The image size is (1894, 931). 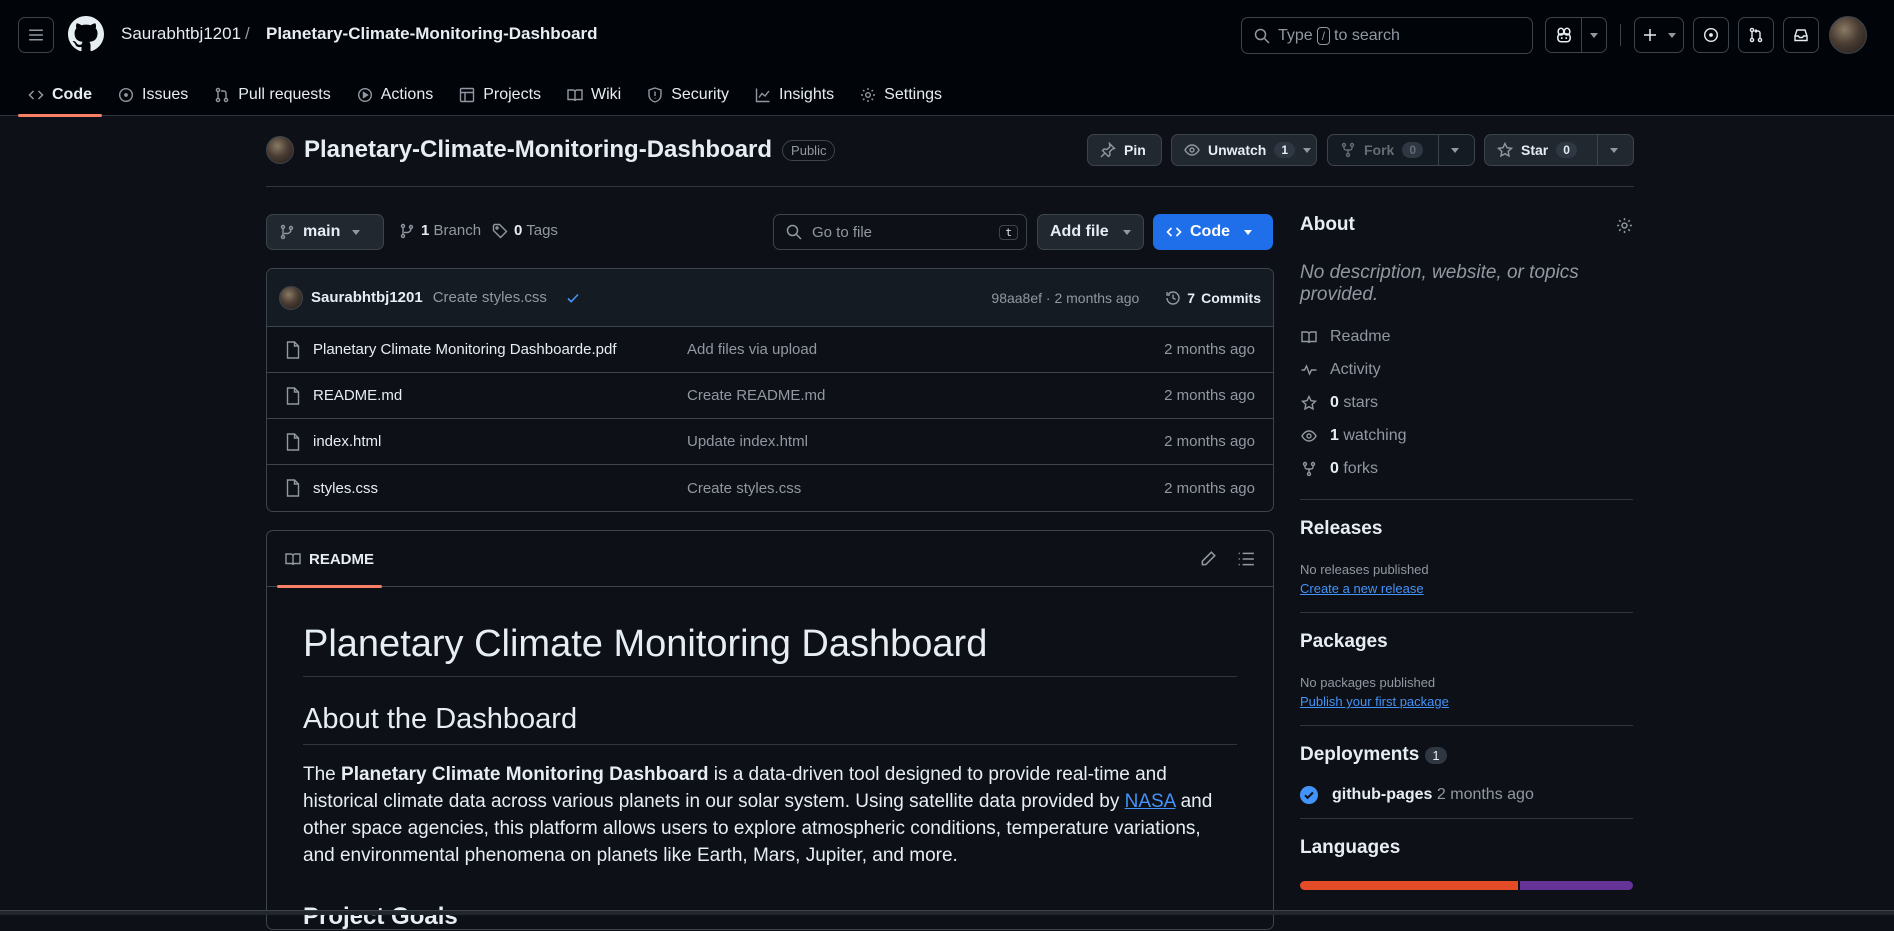 What do you see at coordinates (380, 916) in the screenshot?
I see `readme-subheading: Project Goals` at bounding box center [380, 916].